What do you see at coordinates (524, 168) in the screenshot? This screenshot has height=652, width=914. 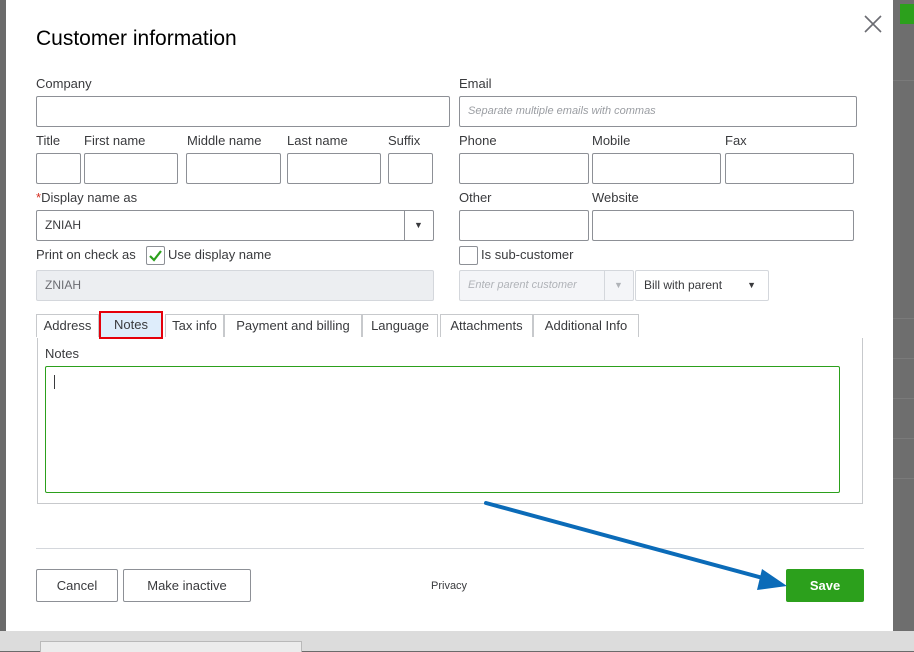 I see `phone-input` at bounding box center [524, 168].